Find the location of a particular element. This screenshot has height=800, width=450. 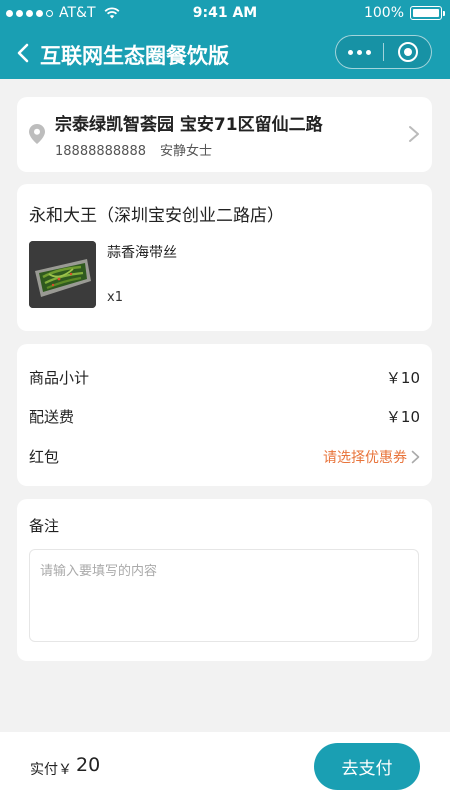

battery-icon is located at coordinates (427, 13).